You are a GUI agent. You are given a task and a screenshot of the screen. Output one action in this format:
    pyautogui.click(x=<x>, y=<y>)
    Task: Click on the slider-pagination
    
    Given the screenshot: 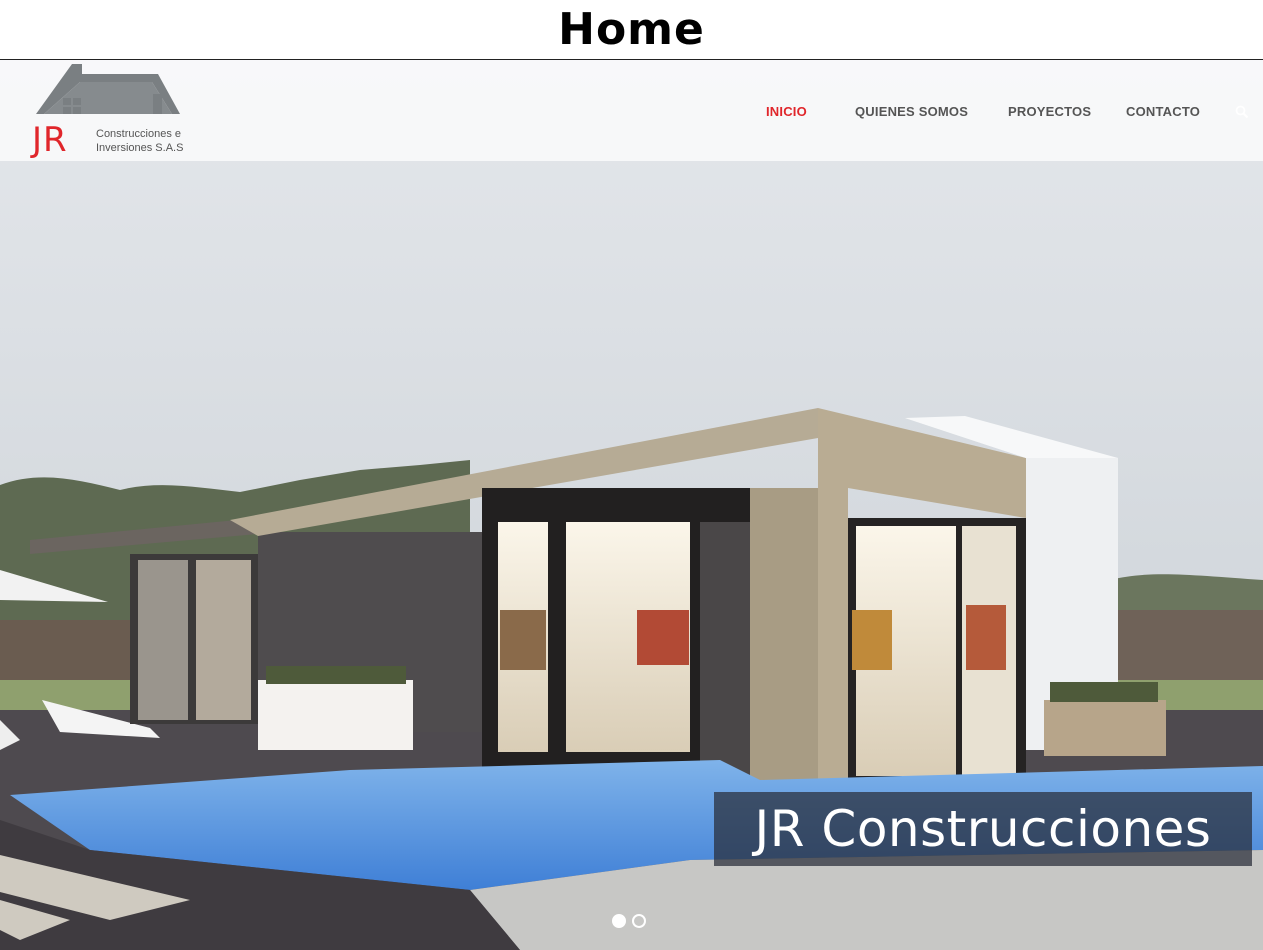 What is the action you would take?
    pyautogui.click(x=629, y=921)
    